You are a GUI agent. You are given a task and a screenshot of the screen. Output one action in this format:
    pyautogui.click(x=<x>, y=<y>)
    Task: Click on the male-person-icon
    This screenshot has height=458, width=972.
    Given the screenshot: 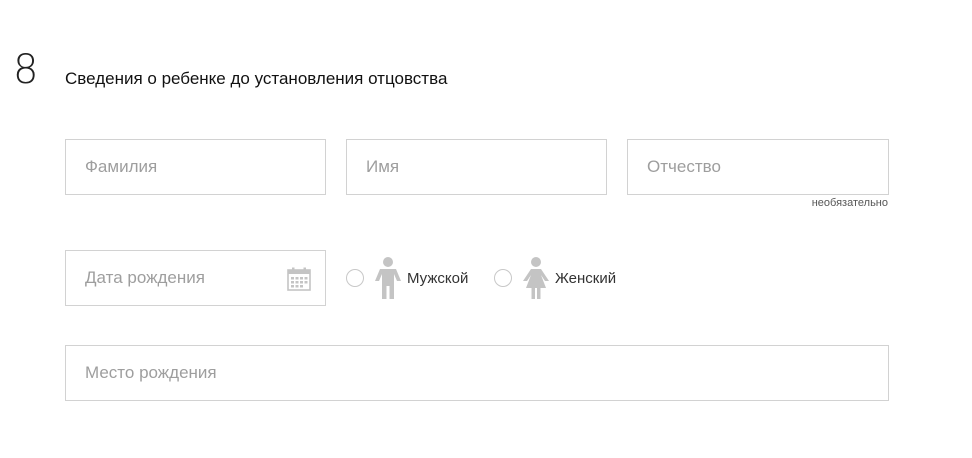 What is the action you would take?
    pyautogui.click(x=388, y=278)
    